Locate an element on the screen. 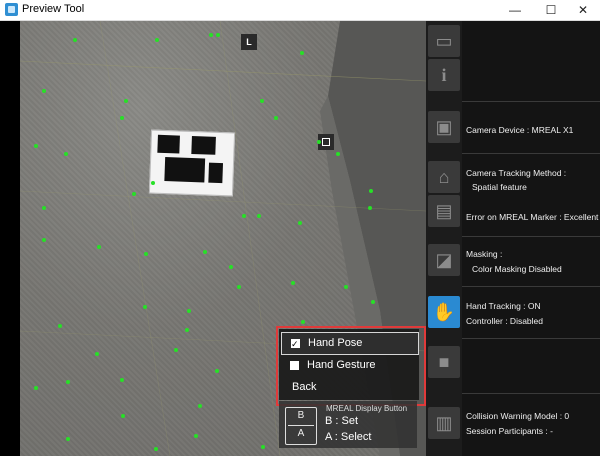 Image resolution: width=600 pixels, height=456 pixels. mreal-marker is located at coordinates (192, 163).